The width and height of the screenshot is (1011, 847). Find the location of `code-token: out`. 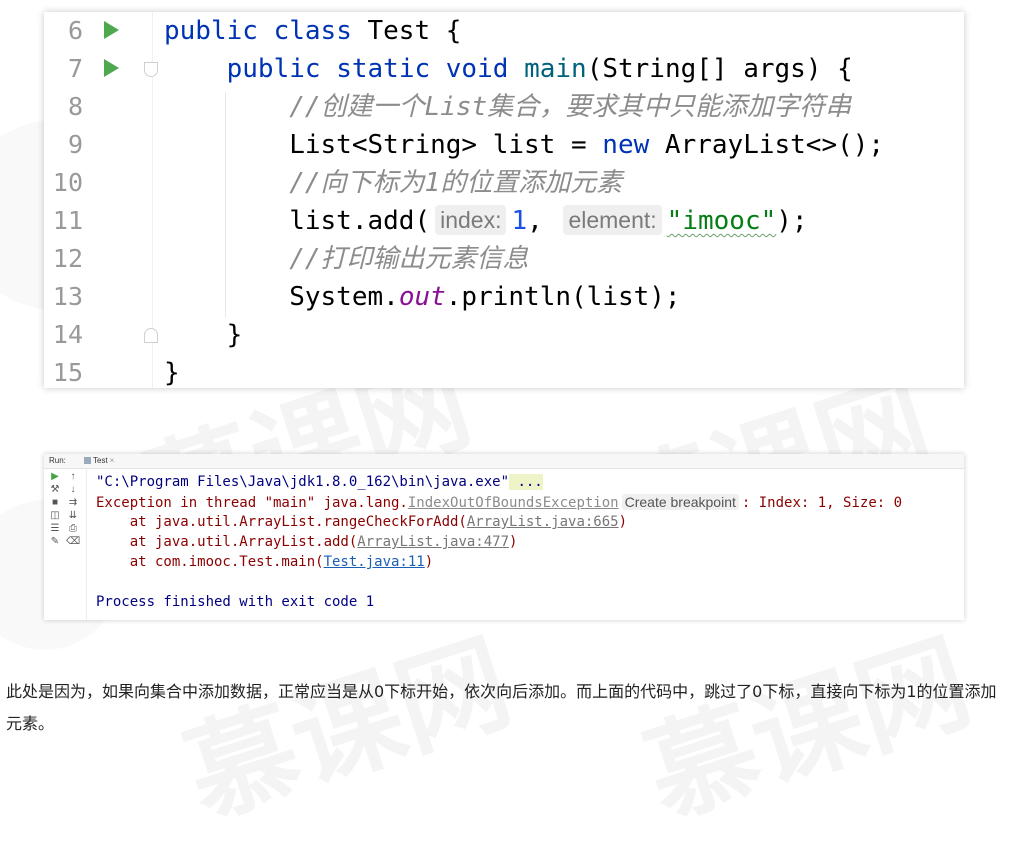

code-token: out is located at coordinates (422, 297).